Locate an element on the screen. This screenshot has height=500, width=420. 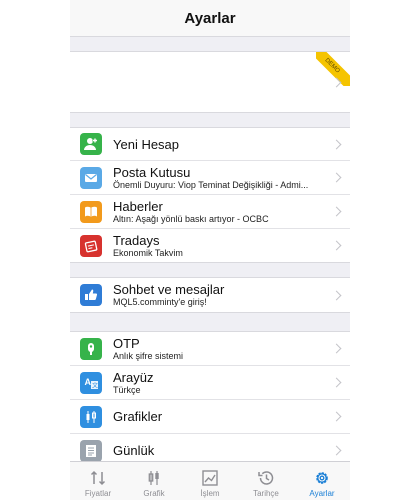
tab-bar: Fiyatlar Grafik İşlem Tarihçe Ayarlar is located at coordinates (210, 480).